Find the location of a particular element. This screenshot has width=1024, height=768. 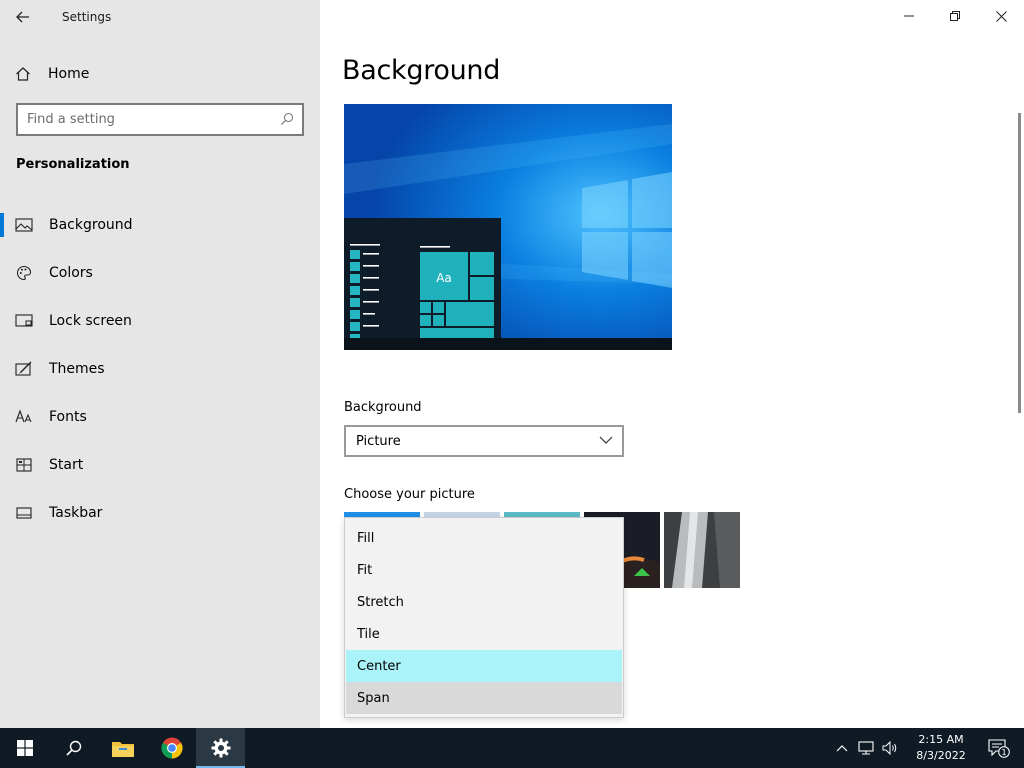

clock-time: 2:15 AM is located at coordinates (941, 739).